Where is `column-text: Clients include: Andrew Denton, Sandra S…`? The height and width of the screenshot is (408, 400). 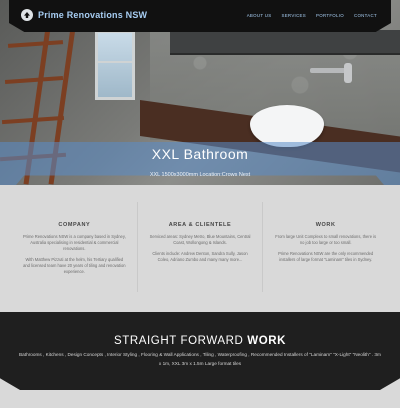
column-text: Clients include: Andrew Denton, Sandra S… is located at coordinates (200, 256).